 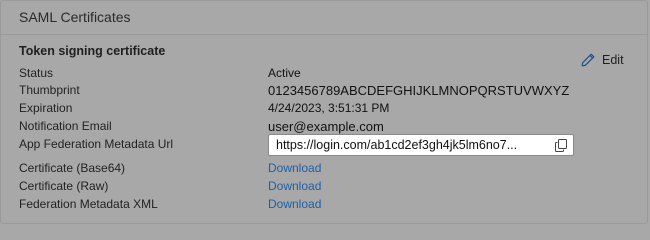 I want to click on notification-email-label: Notification Email, so click(x=65, y=126).